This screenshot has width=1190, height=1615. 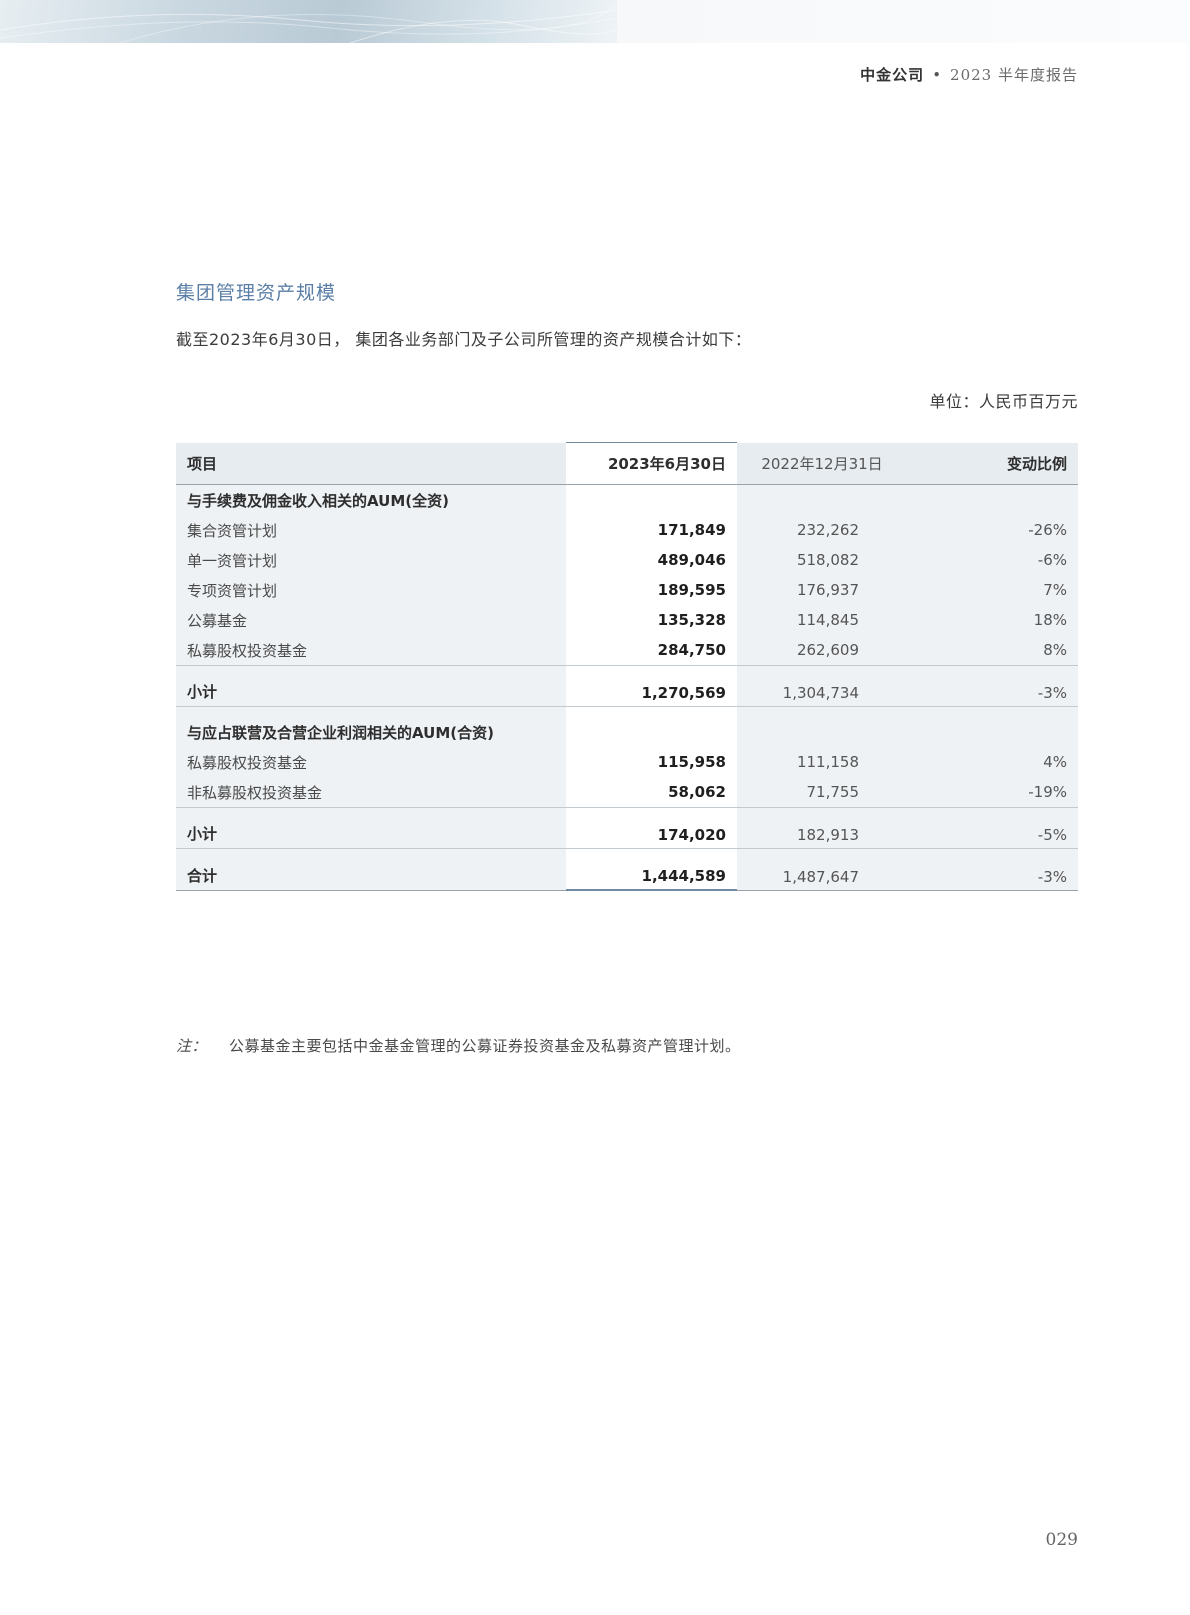 I want to click on footnote-text: 公募基金主要包括中金基金管理的公募证券投资基金及私募资产管理计划。, so click(x=485, y=1046).